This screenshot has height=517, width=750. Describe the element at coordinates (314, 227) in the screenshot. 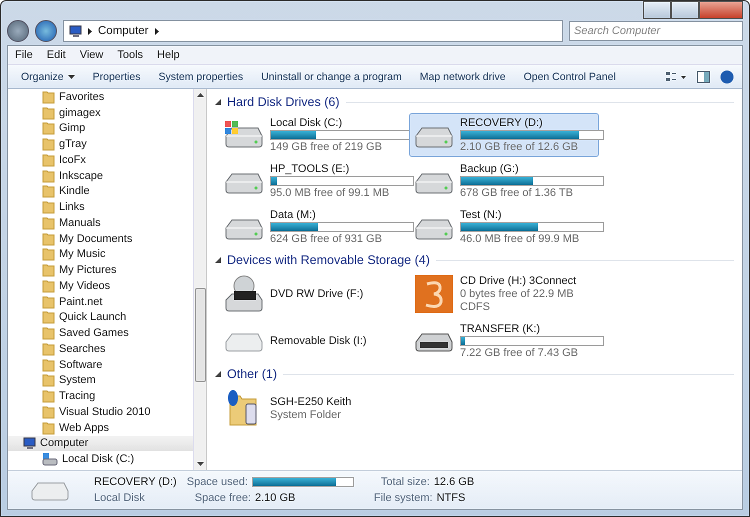

I see `drive-item: Data (M:) 624 GB free of 931 GB` at that location.